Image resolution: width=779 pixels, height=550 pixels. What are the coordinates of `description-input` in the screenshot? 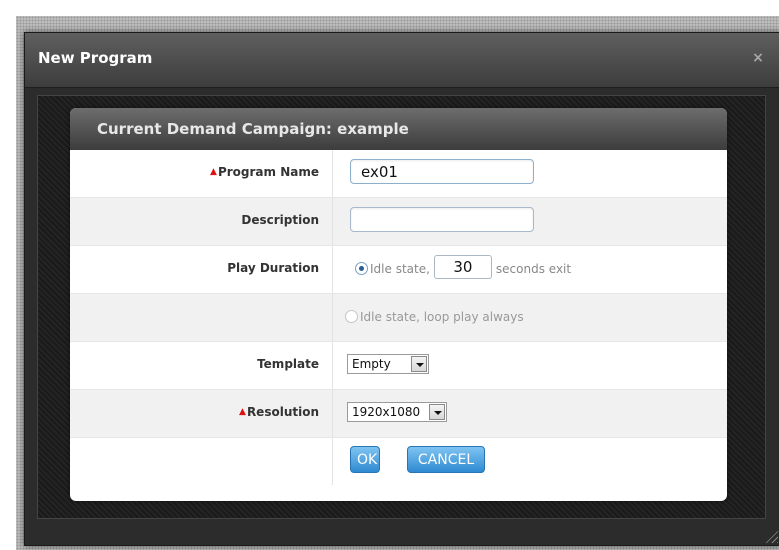 It's located at (442, 219).